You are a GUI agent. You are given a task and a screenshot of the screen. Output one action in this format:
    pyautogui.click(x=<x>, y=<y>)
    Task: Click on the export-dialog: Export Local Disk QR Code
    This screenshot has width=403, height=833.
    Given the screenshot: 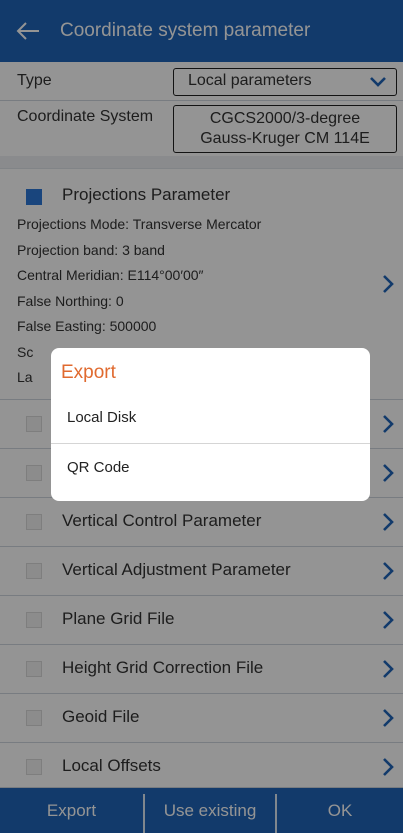 What is the action you would take?
    pyautogui.click(x=210, y=424)
    